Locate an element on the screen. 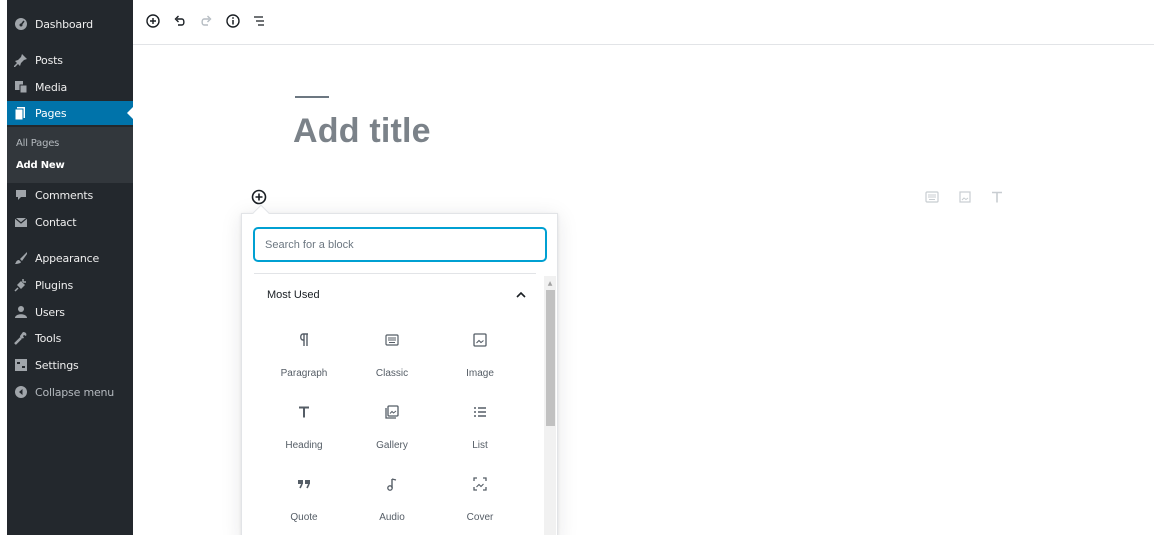  menu-item-settings: Settings is located at coordinates (70, 365).